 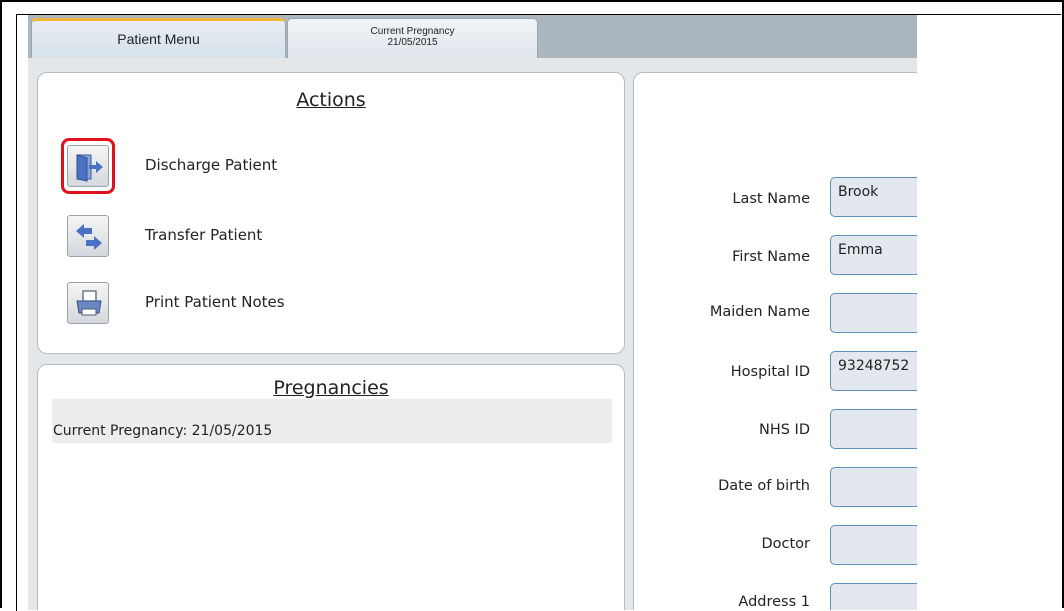 What do you see at coordinates (88, 166) in the screenshot?
I see `discharge-highlight-box` at bounding box center [88, 166].